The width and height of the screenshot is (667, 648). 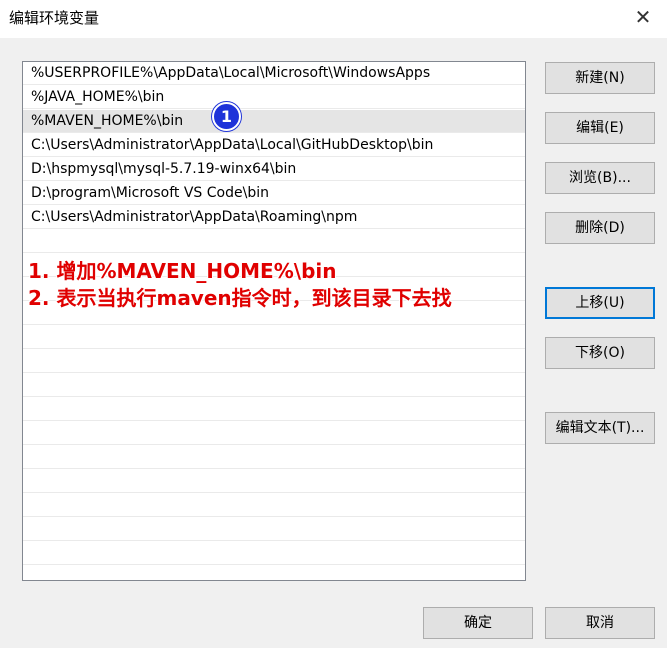 What do you see at coordinates (274, 97) in the screenshot?
I see `list-item: %JAVA_HOME%\bin` at bounding box center [274, 97].